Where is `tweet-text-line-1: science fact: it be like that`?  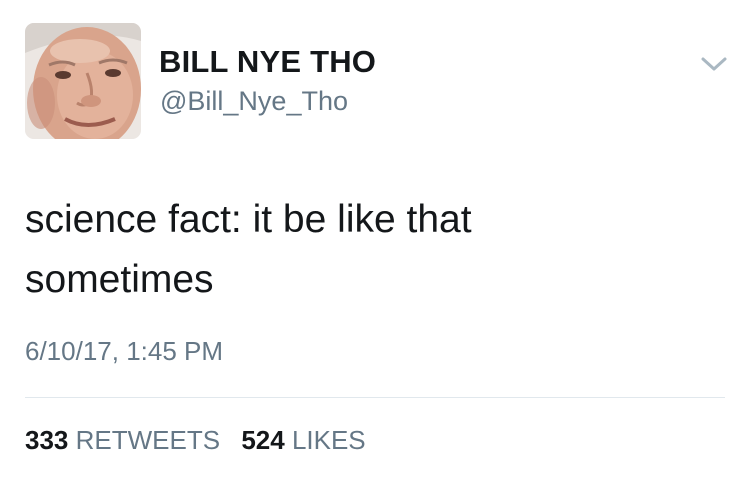
tweet-text-line-1: science fact: it be like that is located at coordinates (248, 219).